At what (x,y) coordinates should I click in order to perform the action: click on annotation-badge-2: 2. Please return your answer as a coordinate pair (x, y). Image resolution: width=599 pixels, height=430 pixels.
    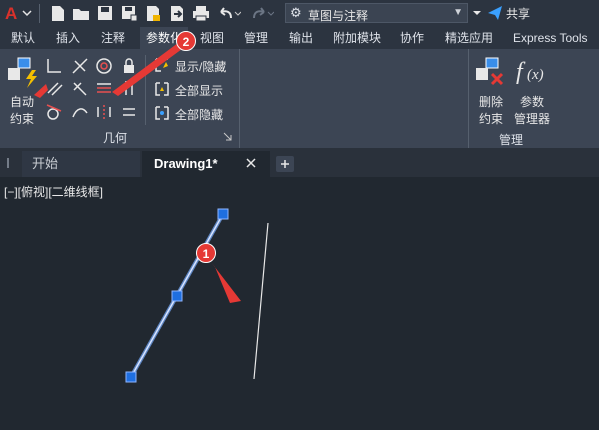
    Looking at the image, I should click on (186, 41).